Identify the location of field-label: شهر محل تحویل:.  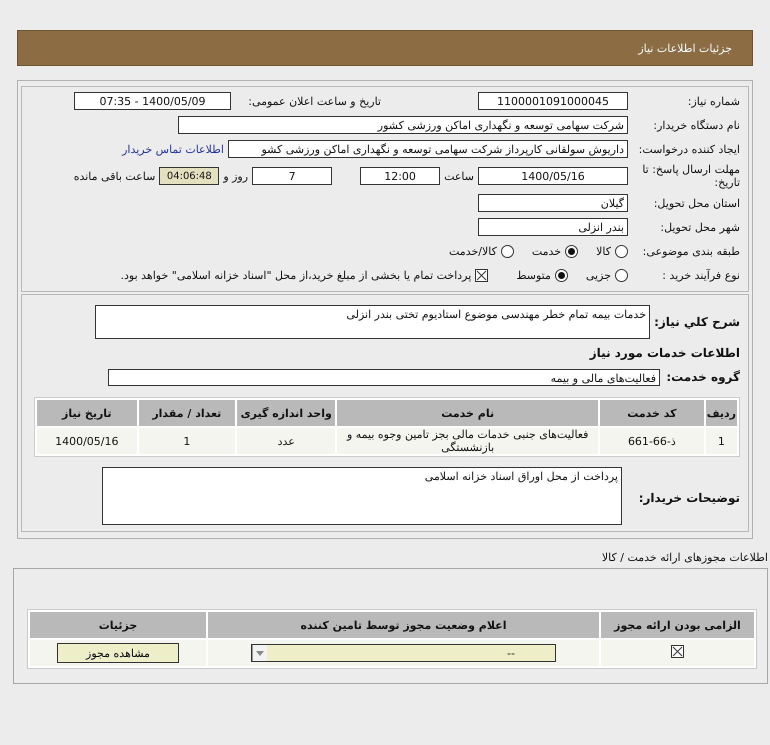
(699, 227).